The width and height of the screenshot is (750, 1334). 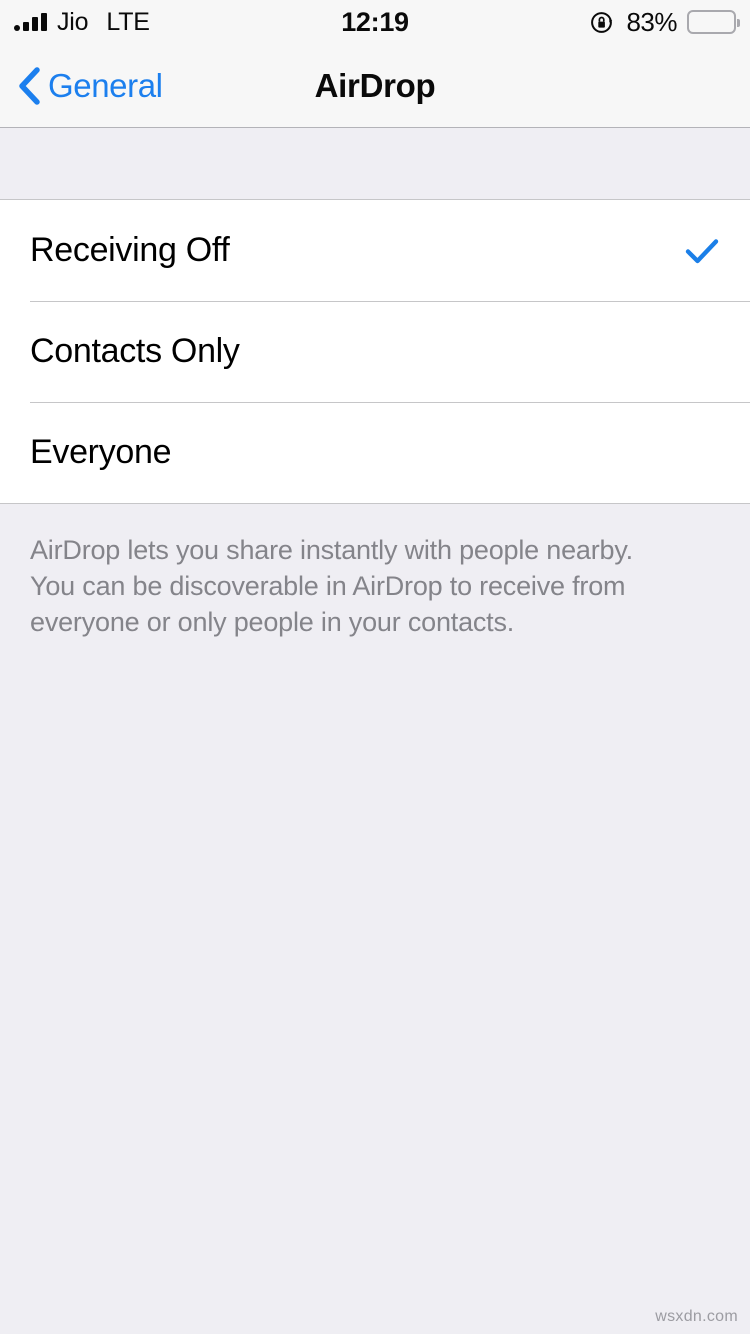 What do you see at coordinates (702, 251) in the screenshot?
I see `checkmark-icon` at bounding box center [702, 251].